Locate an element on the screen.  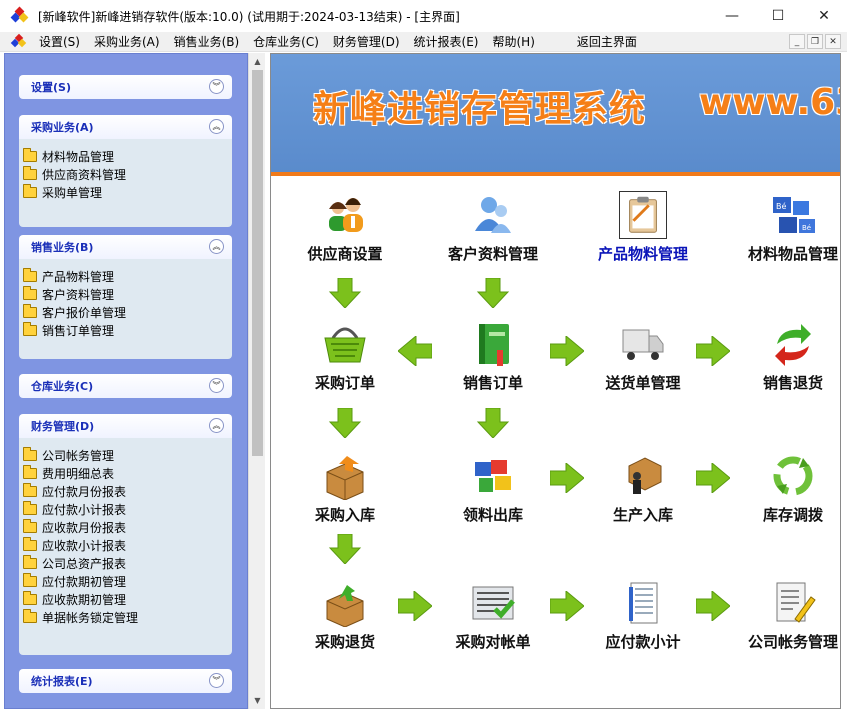
flow-node-production-in: 生产入库 is located at coordinates (643, 488).